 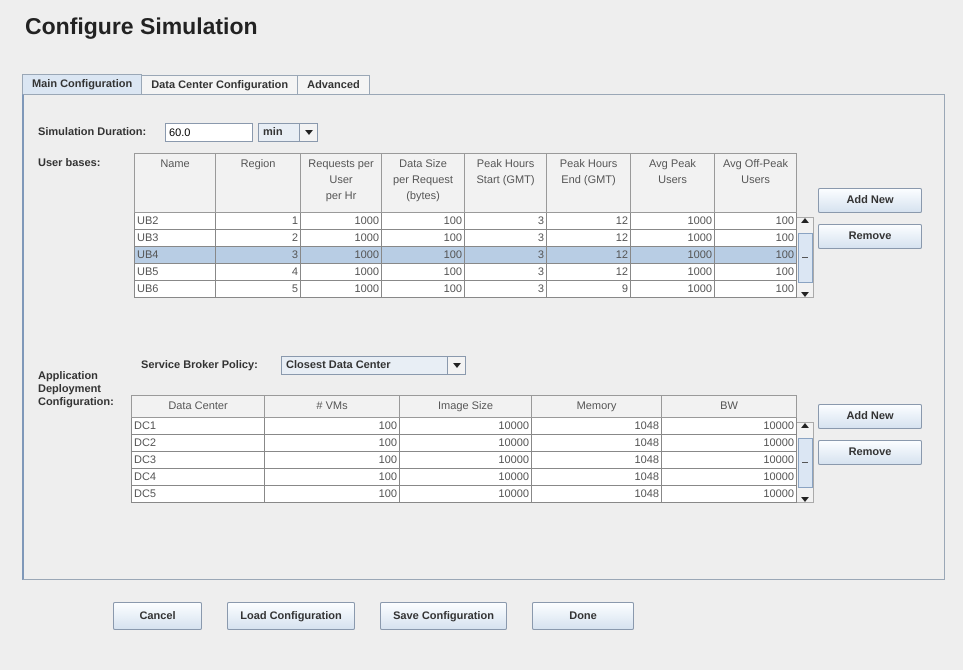 I want to click on save-configuration-button: Save Configuration, so click(x=443, y=616).